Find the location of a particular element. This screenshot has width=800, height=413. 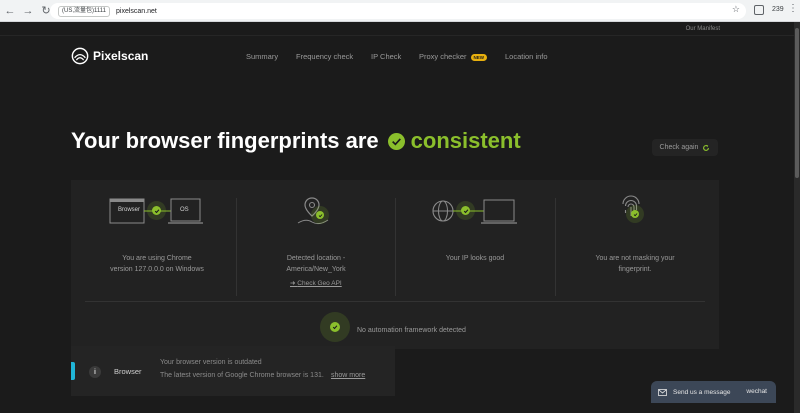

info-icon: i is located at coordinates (95, 372).